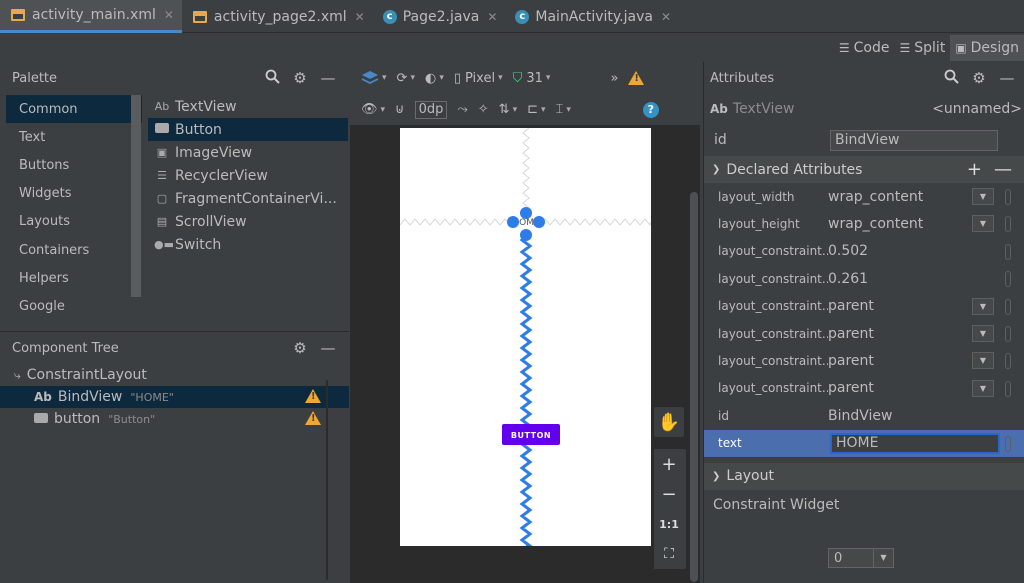 The width and height of the screenshot is (1024, 583). What do you see at coordinates (91, 16) in the screenshot?
I see `tab-activity-main-xml: activity_main.xml ✕` at bounding box center [91, 16].